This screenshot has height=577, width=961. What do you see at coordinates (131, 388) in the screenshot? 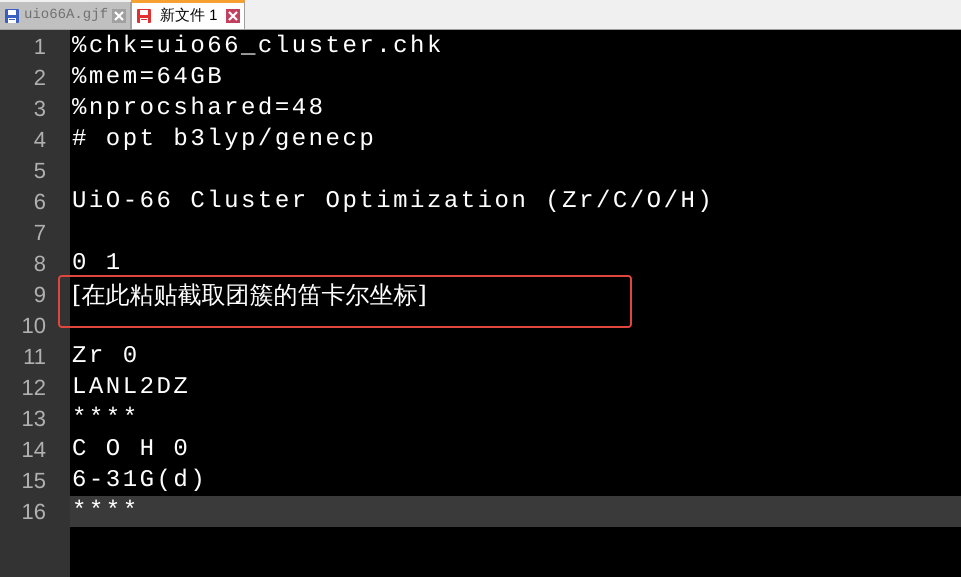
I see `code-line: LANL2DZ` at bounding box center [131, 388].